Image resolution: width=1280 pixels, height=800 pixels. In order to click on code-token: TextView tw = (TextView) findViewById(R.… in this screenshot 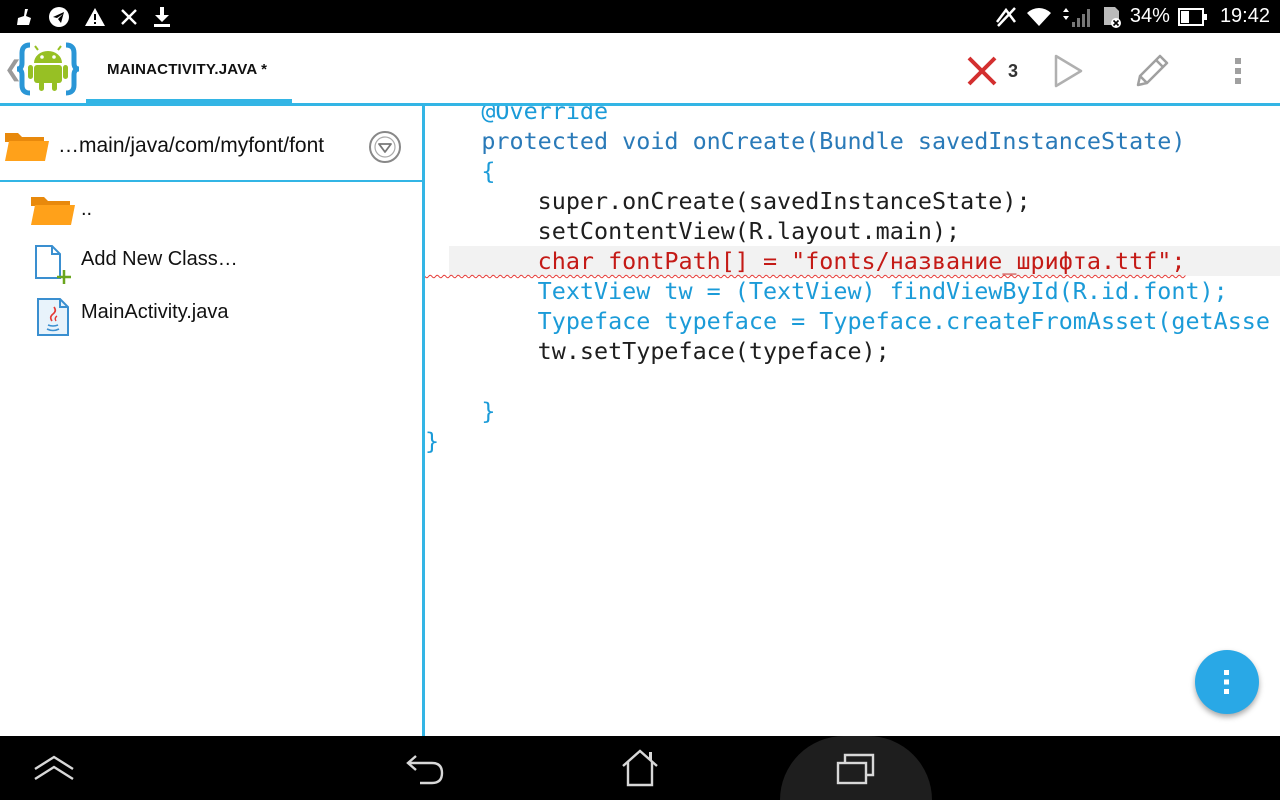, I will do `click(826, 291)`.